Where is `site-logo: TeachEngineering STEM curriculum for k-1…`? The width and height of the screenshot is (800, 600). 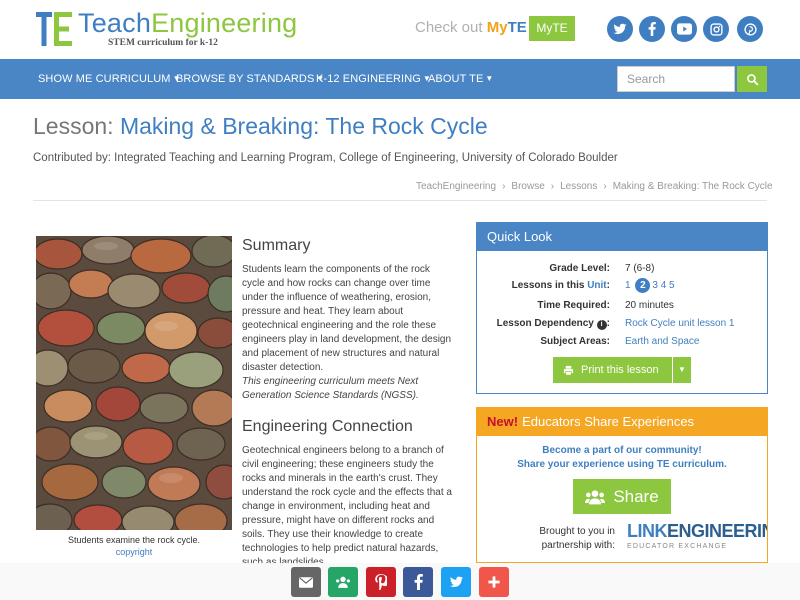
site-logo: TeachEngineering STEM curriculum for k-1… is located at coordinates (167, 29).